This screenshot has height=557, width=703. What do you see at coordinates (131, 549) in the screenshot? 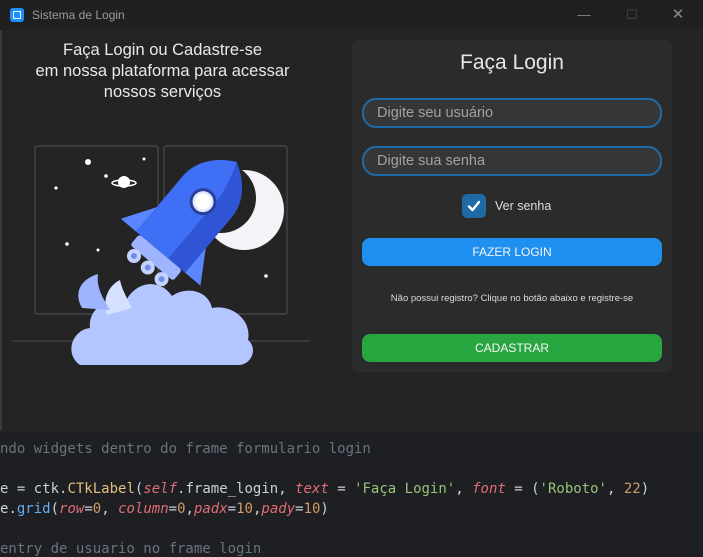
I see `code-line-4: entry de usuario no frame login` at bounding box center [131, 549].